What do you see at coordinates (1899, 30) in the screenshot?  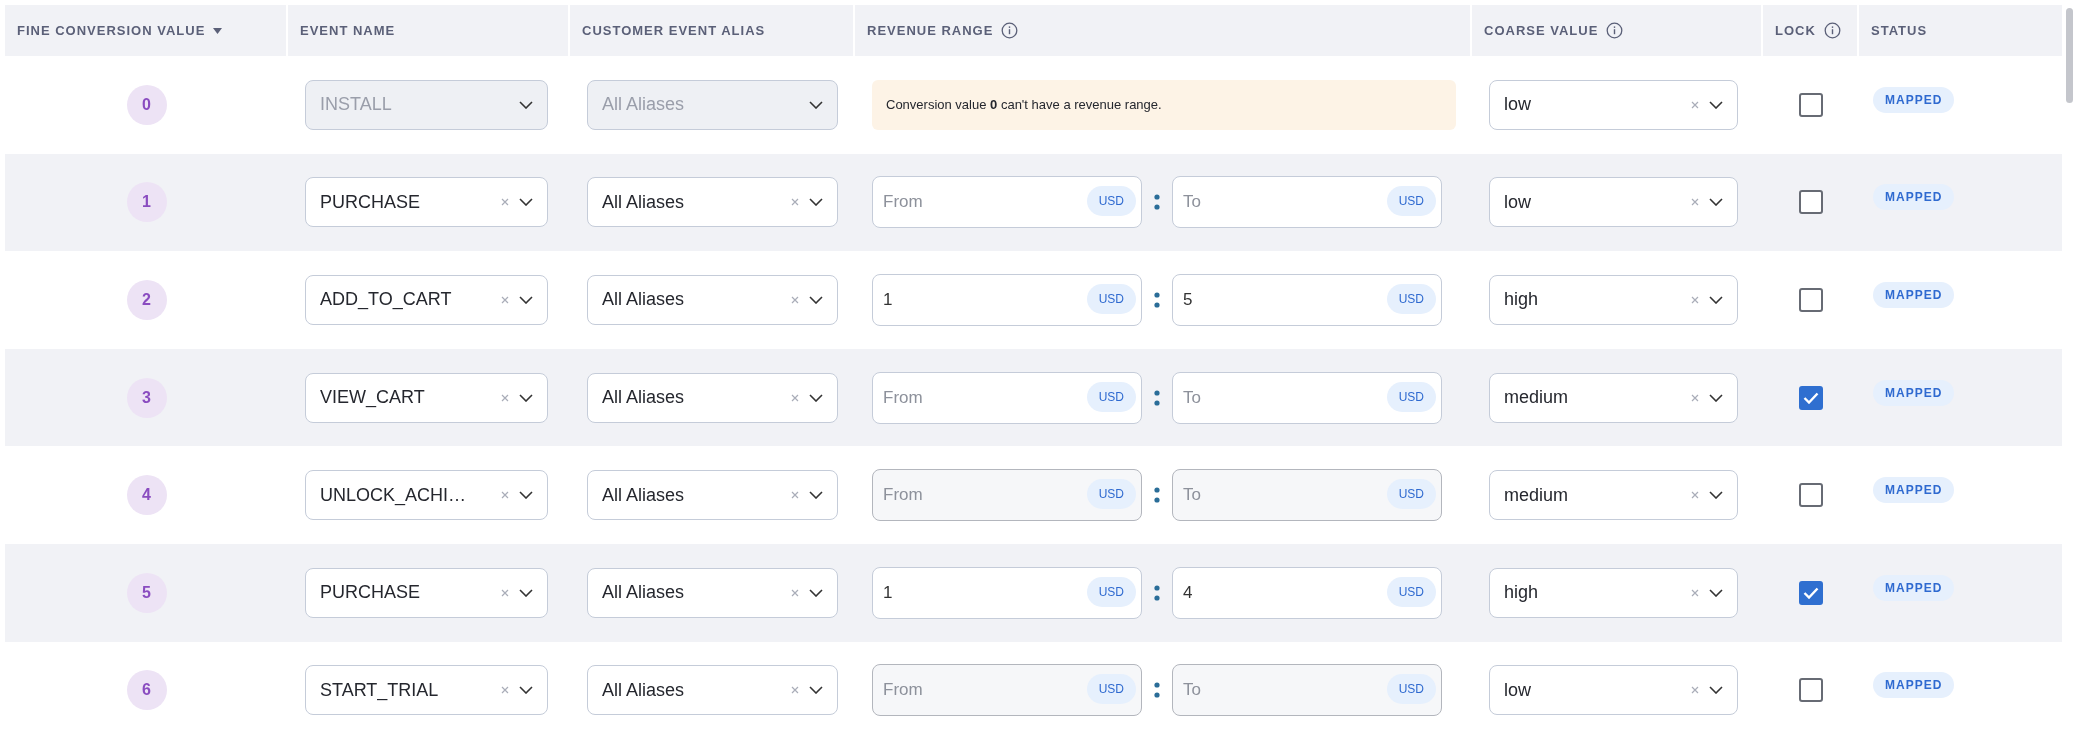 I see `column-header: STATUS` at bounding box center [1899, 30].